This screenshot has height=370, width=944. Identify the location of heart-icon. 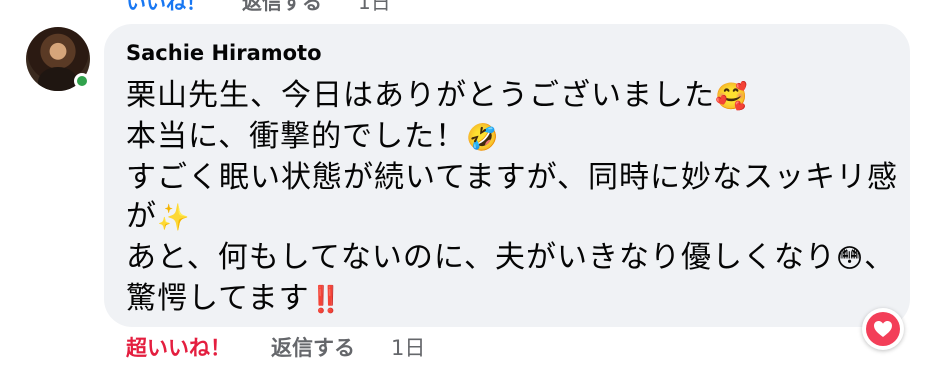
(883, 329).